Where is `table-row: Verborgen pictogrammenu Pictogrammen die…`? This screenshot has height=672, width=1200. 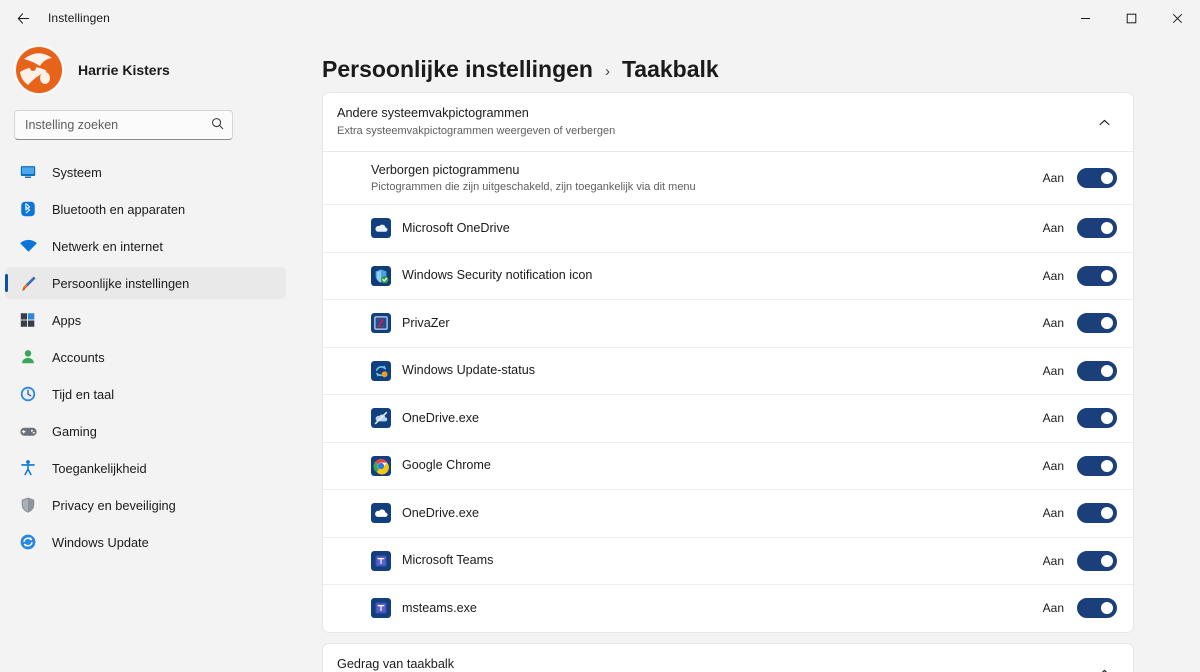 table-row: Verborgen pictogrammenu Pictogrammen die… is located at coordinates (728, 177).